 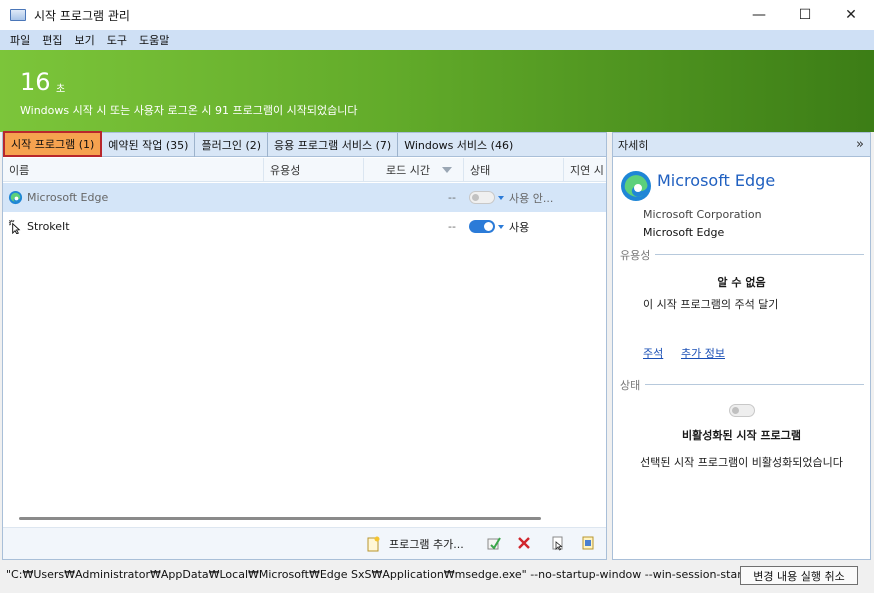 I want to click on minimize-button: —, so click(x=759, y=15).